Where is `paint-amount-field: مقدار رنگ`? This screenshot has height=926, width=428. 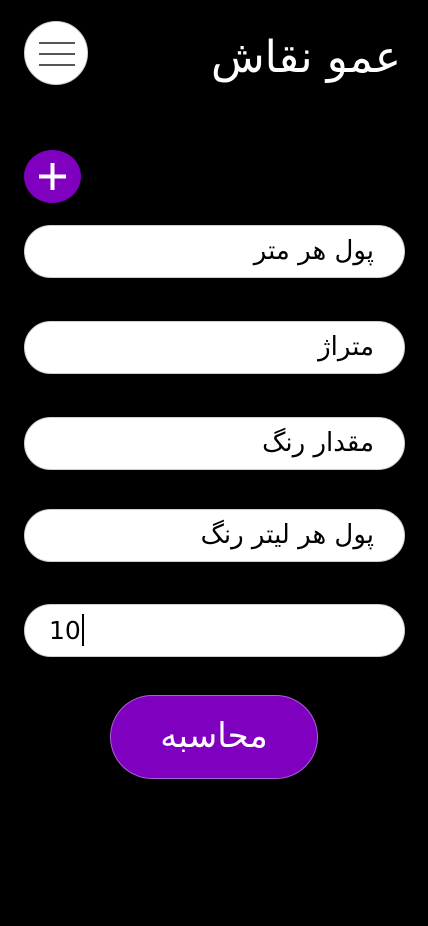
paint-amount-field: مقدار رنگ is located at coordinates (214, 443).